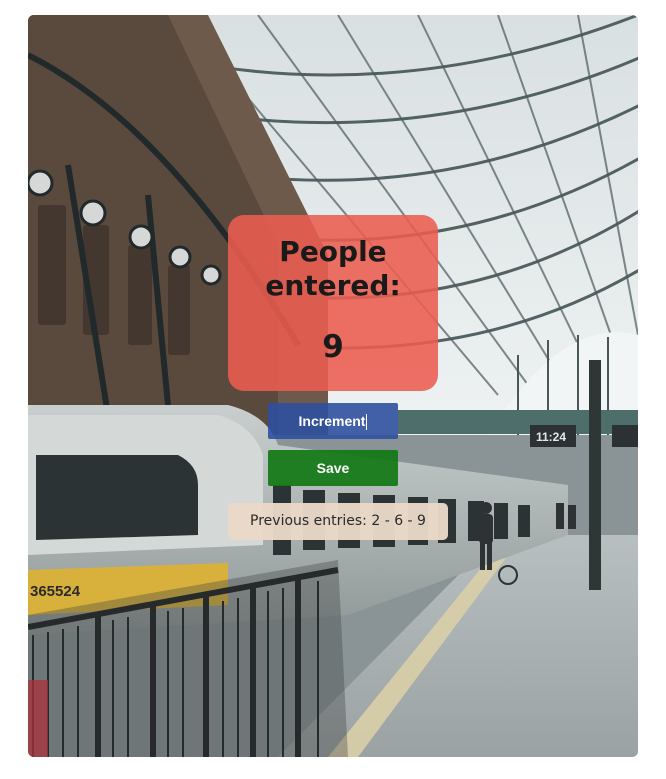 Image resolution: width=666 pixels, height=779 pixels. What do you see at coordinates (333, 347) in the screenshot?
I see `counter-value: 9` at bounding box center [333, 347].